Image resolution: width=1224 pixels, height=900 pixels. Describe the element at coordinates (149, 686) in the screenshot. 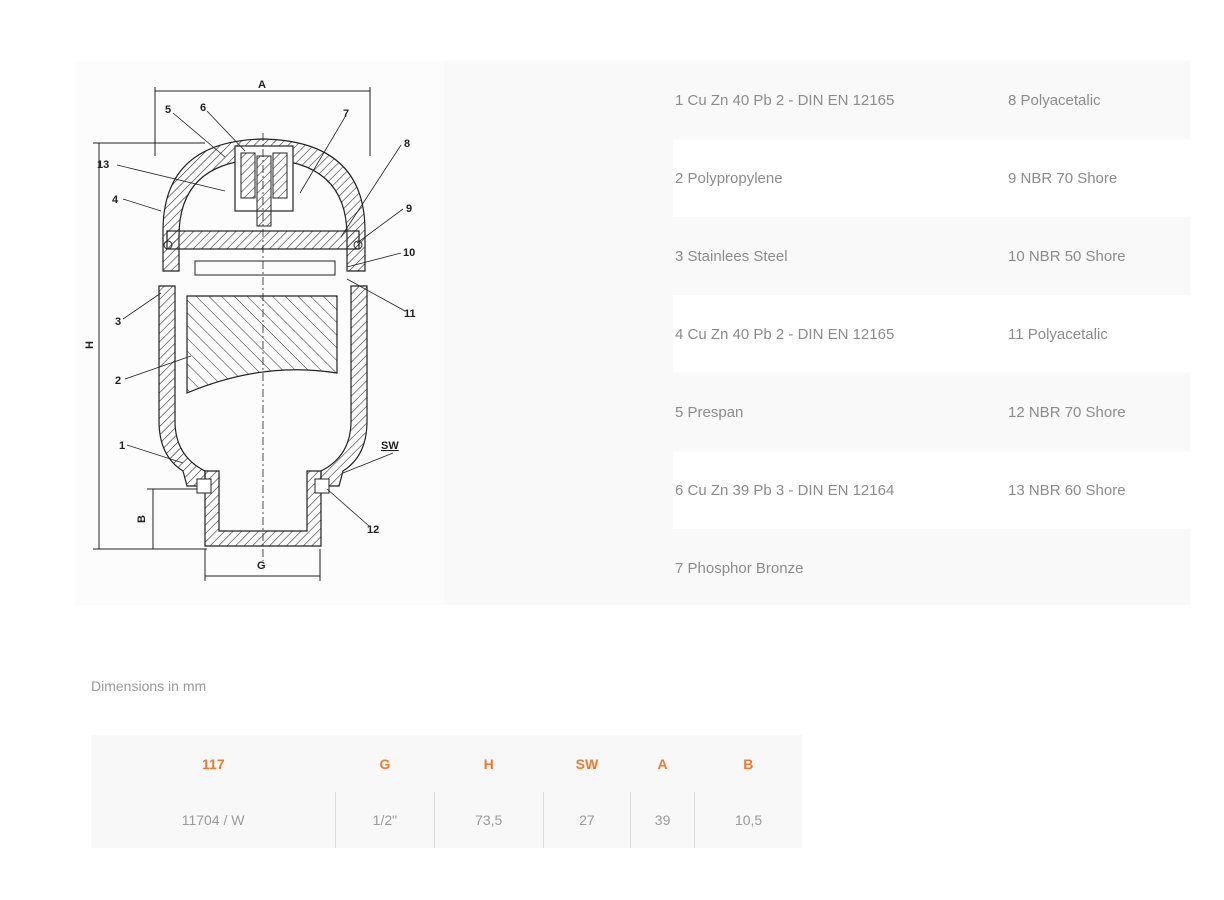

I see `dimensions-caption: Dimensions in mm` at that location.